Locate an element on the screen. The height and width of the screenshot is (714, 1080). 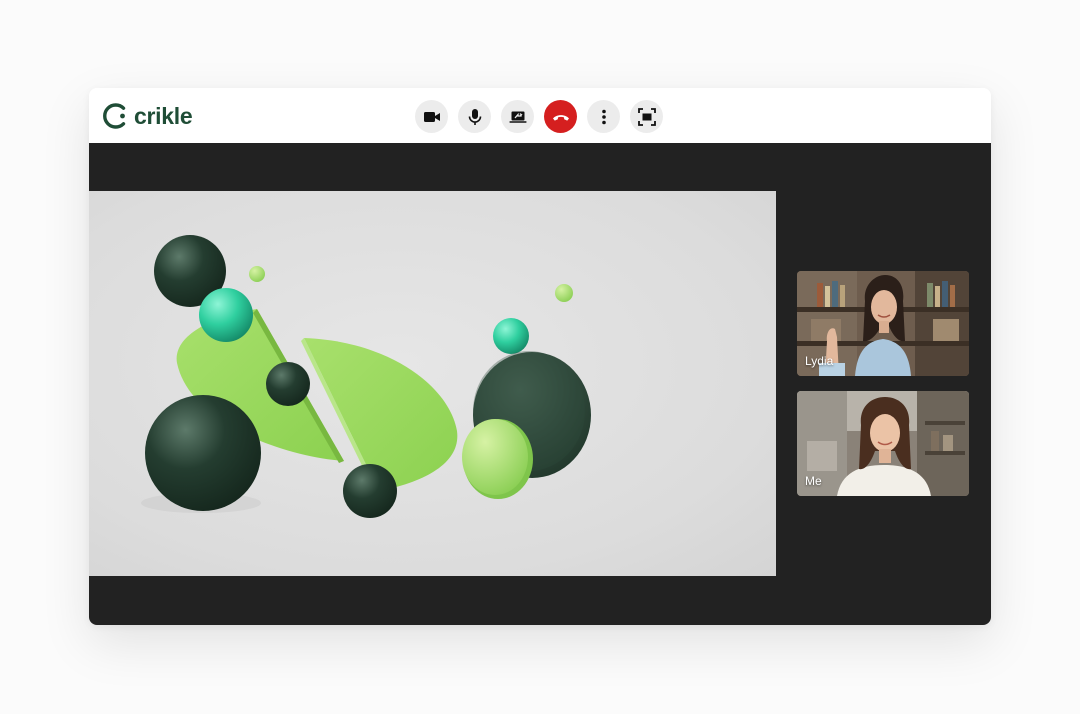
vertical-dots-icon is located at coordinates (603, 116).